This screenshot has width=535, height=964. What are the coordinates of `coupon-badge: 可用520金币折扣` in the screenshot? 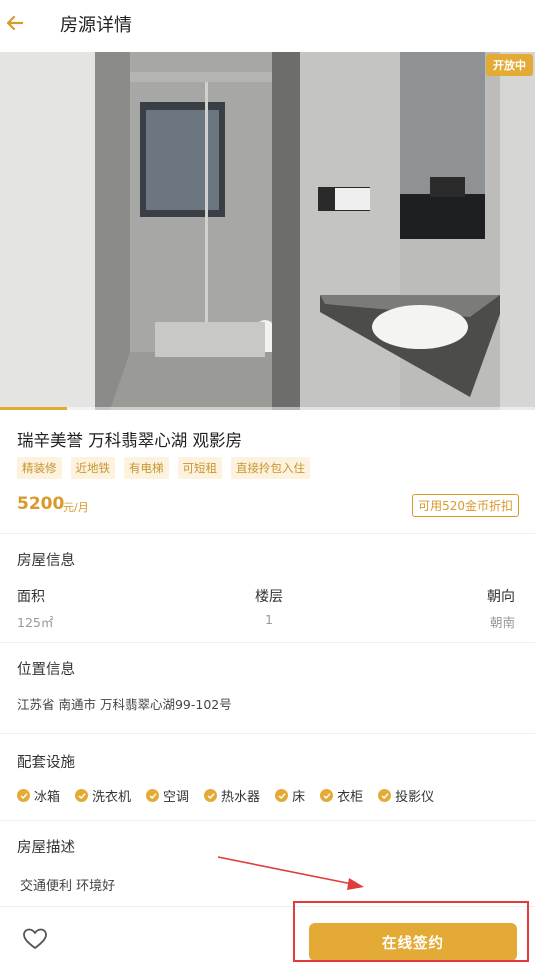 It's located at (465, 505).